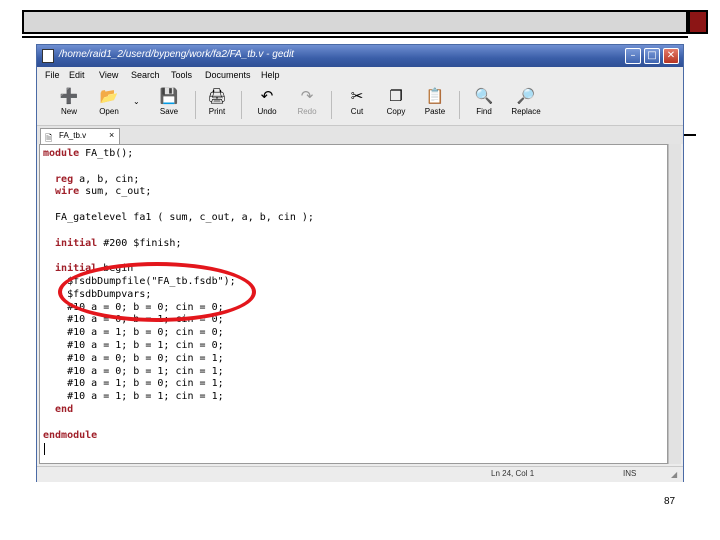 This screenshot has height=540, width=720. What do you see at coordinates (109, 96) in the screenshot?
I see `folder-open-icon: 📂` at bounding box center [109, 96].